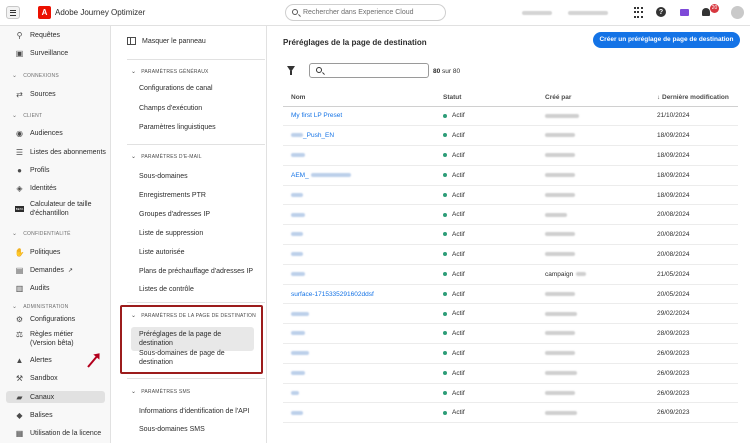 This screenshot has width=750, height=443. I want to click on nav-item-utilisation-licence: ▦ Utilisation de la licence, so click(58, 433).